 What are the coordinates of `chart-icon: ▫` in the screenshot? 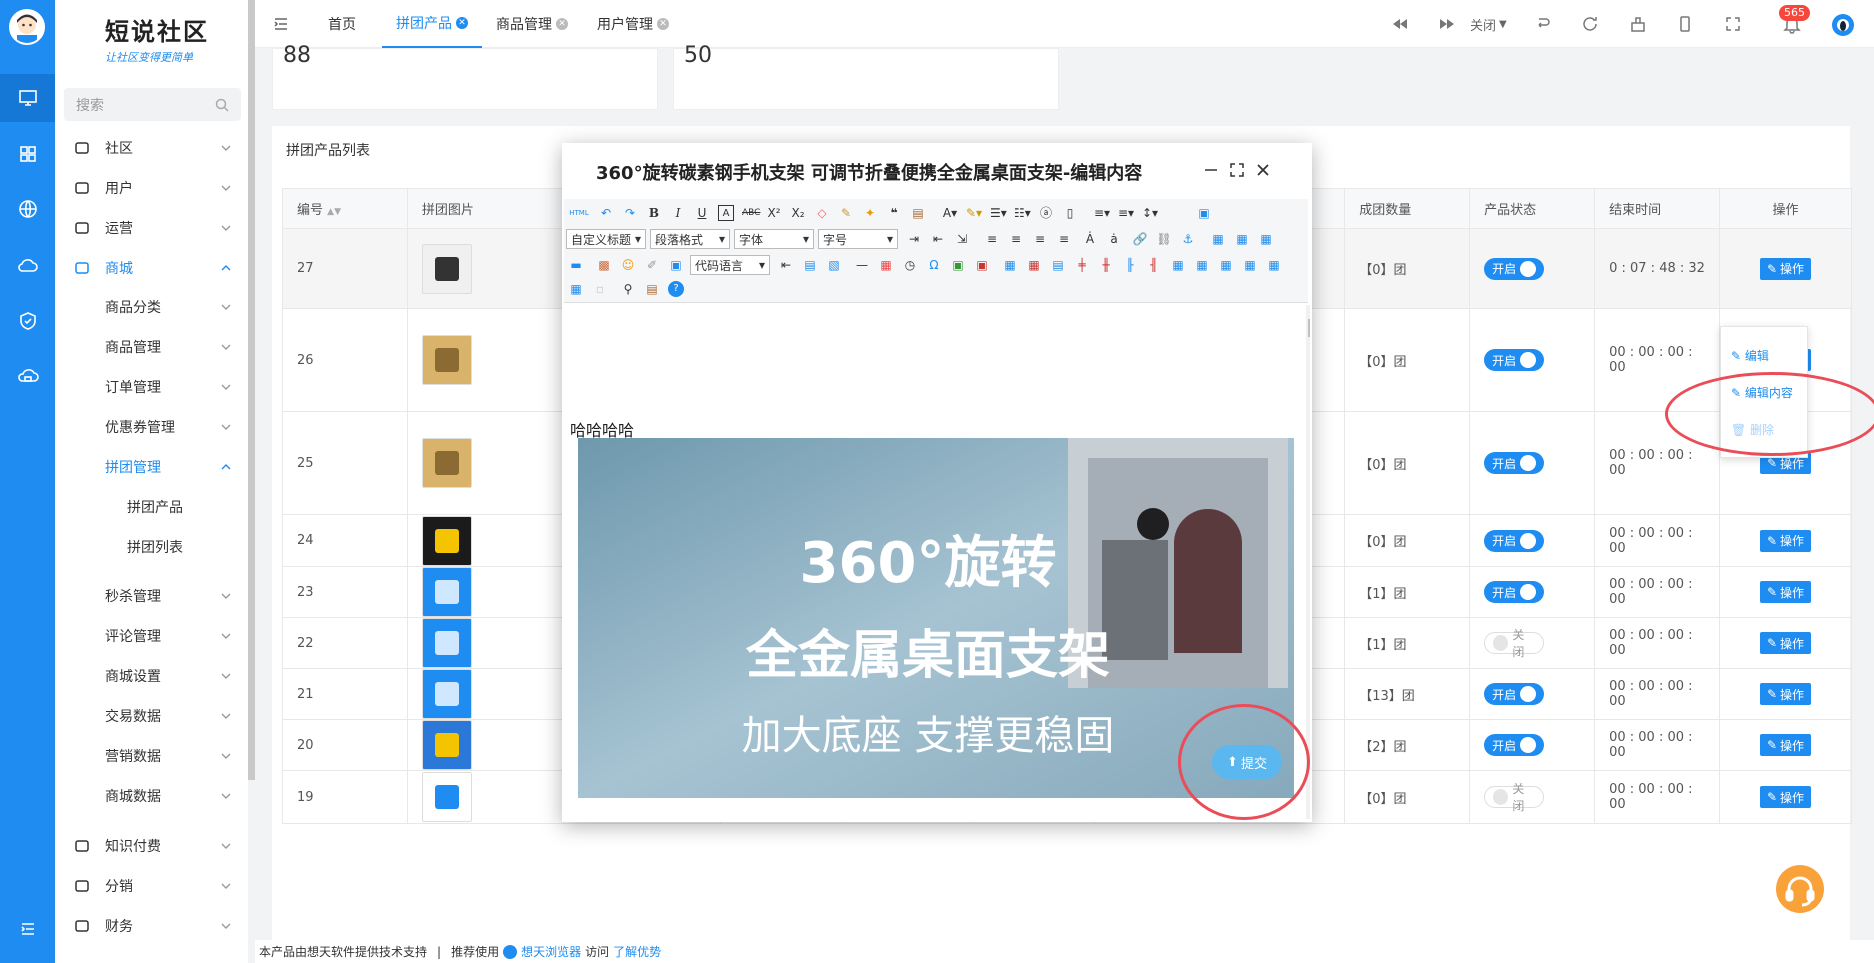 It's located at (600, 289).